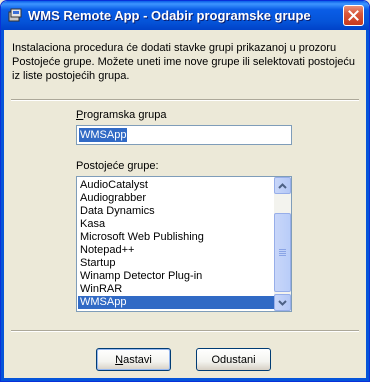  What do you see at coordinates (169, 15) in the screenshot?
I see `window-title: WMS Remote App - Odabir programske grupe` at bounding box center [169, 15].